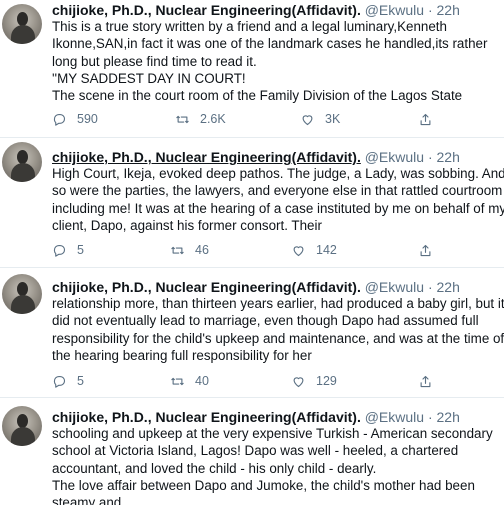  Describe the element at coordinates (314, 250) in the screenshot. I see `like-button: 142` at that location.